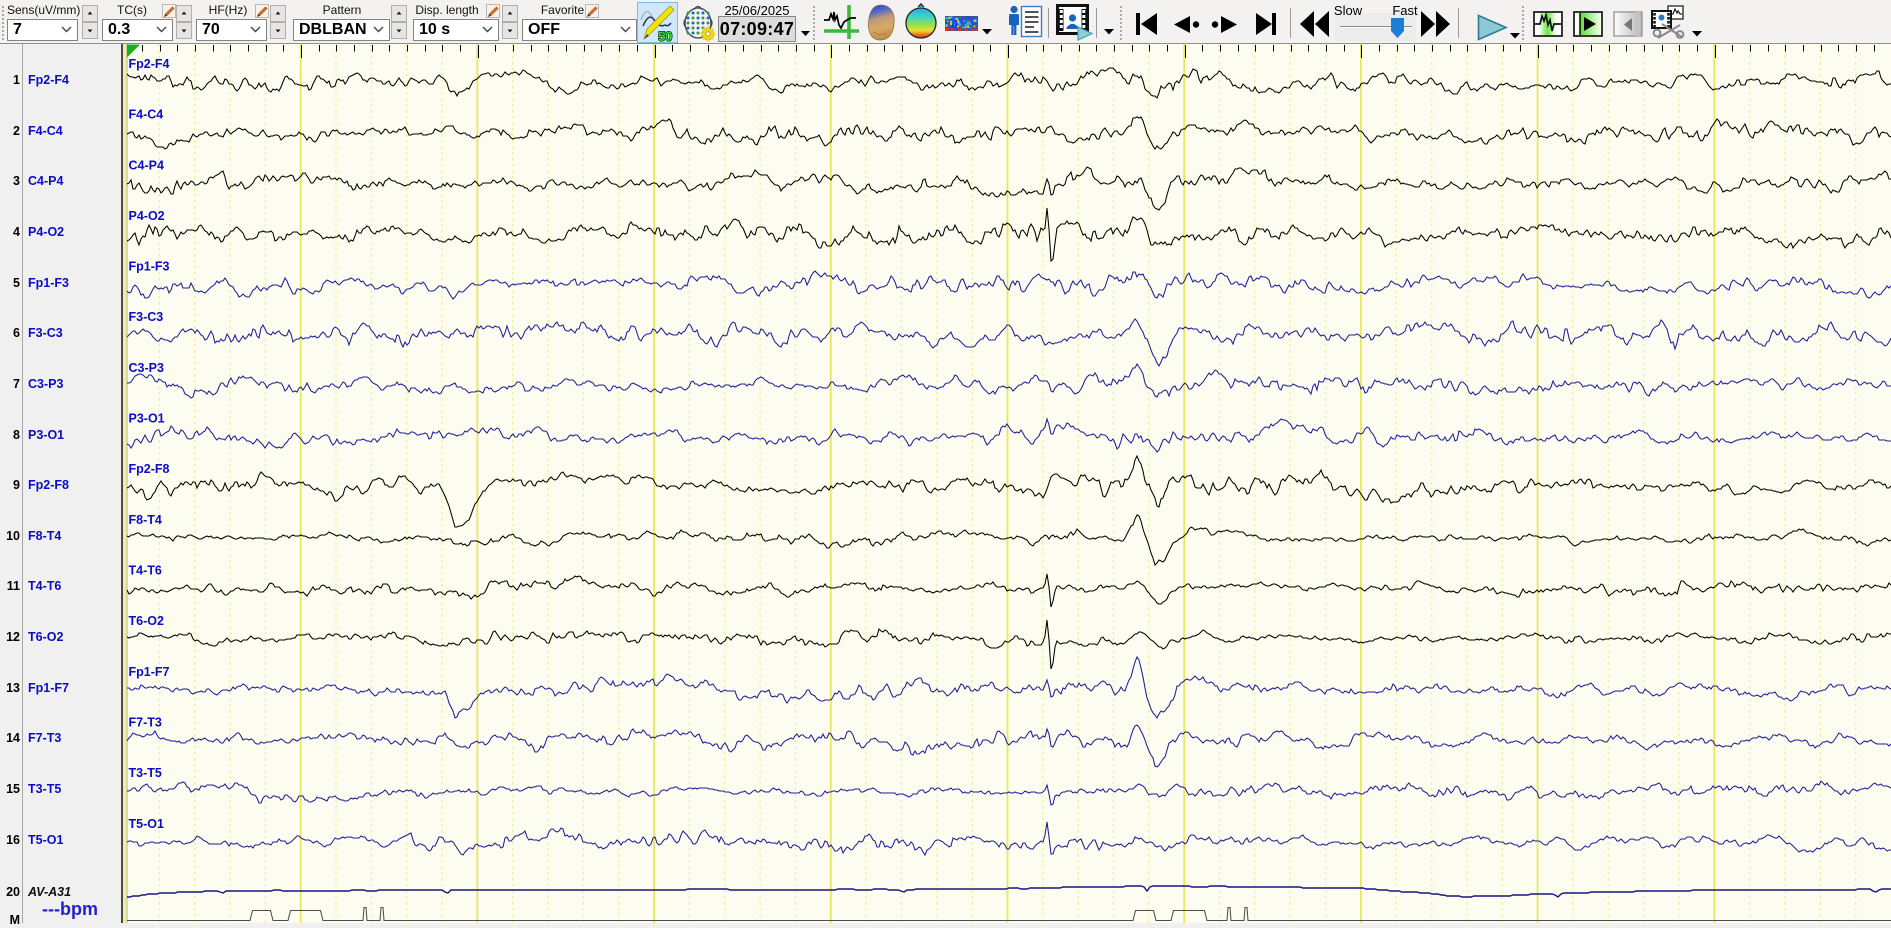 The width and height of the screenshot is (1891, 928). What do you see at coordinates (146, 165) in the screenshot?
I see `svg-text: C4-P4` at bounding box center [146, 165].